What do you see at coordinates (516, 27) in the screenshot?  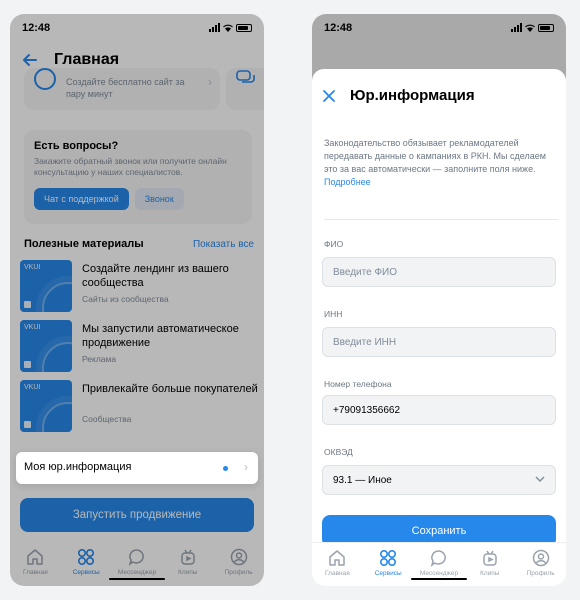 I see `signal-icon` at bounding box center [516, 27].